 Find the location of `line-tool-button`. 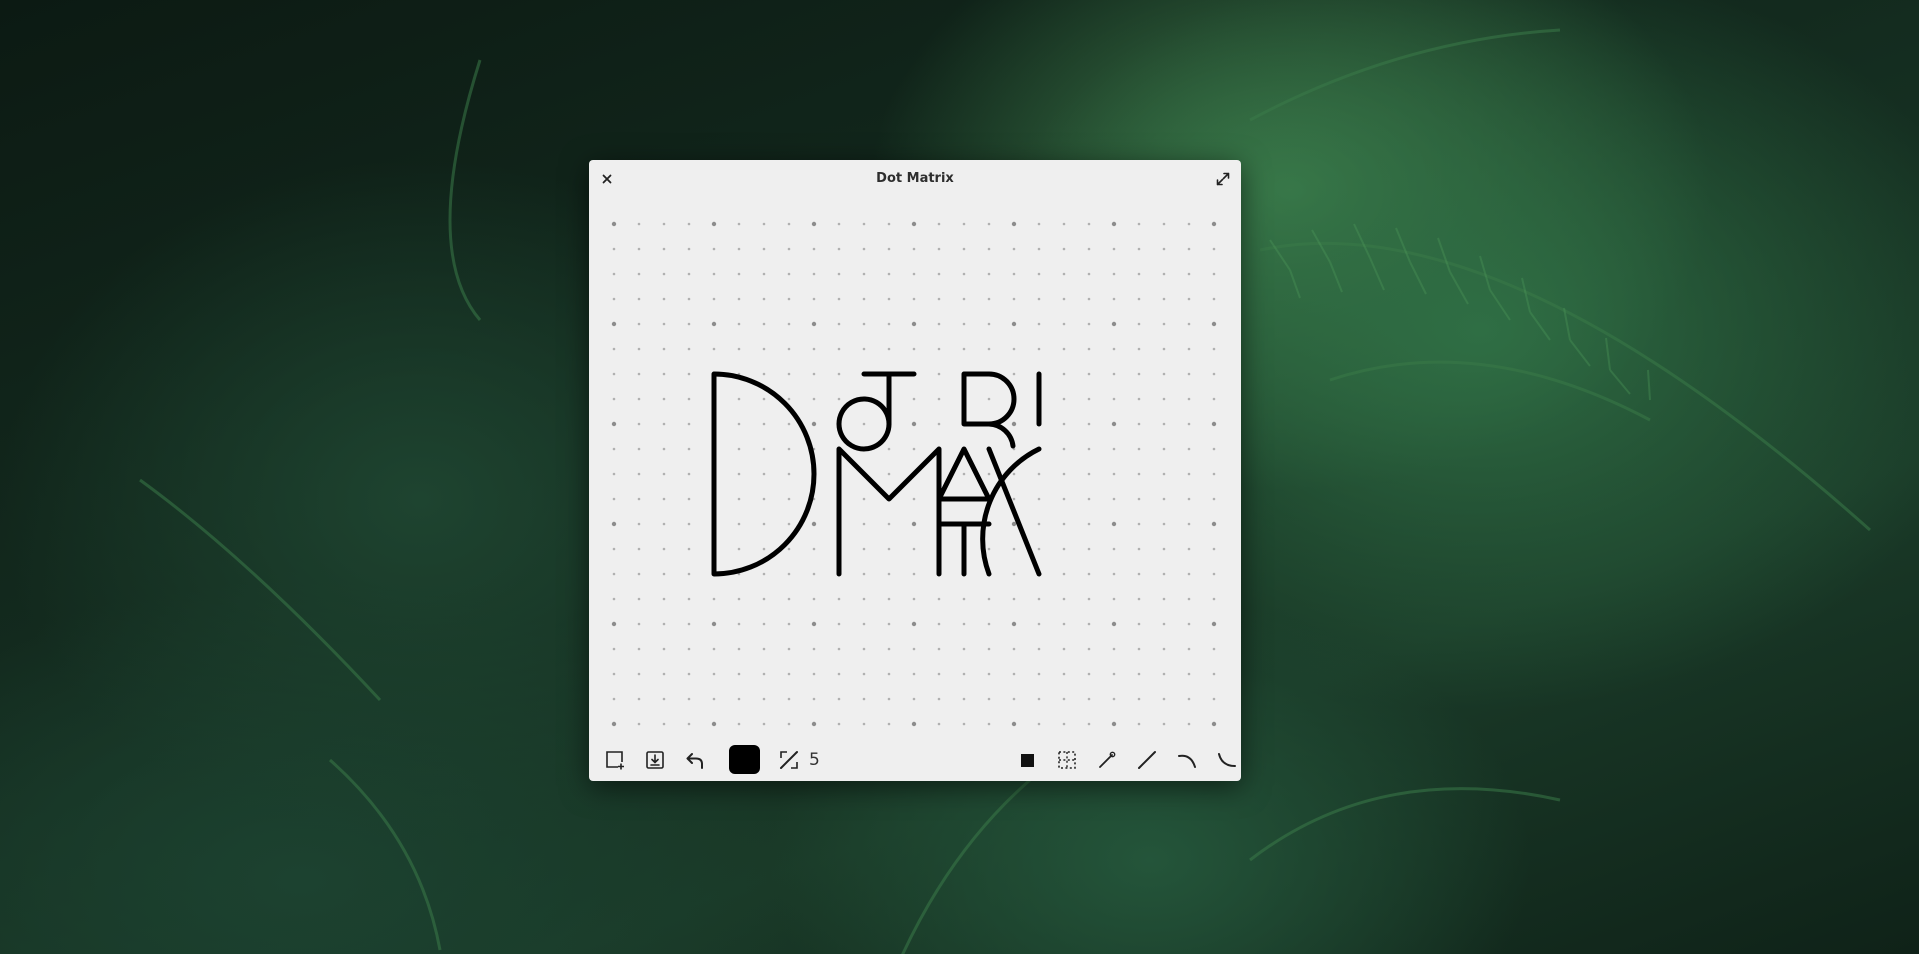

line-tool-button is located at coordinates (1107, 760).